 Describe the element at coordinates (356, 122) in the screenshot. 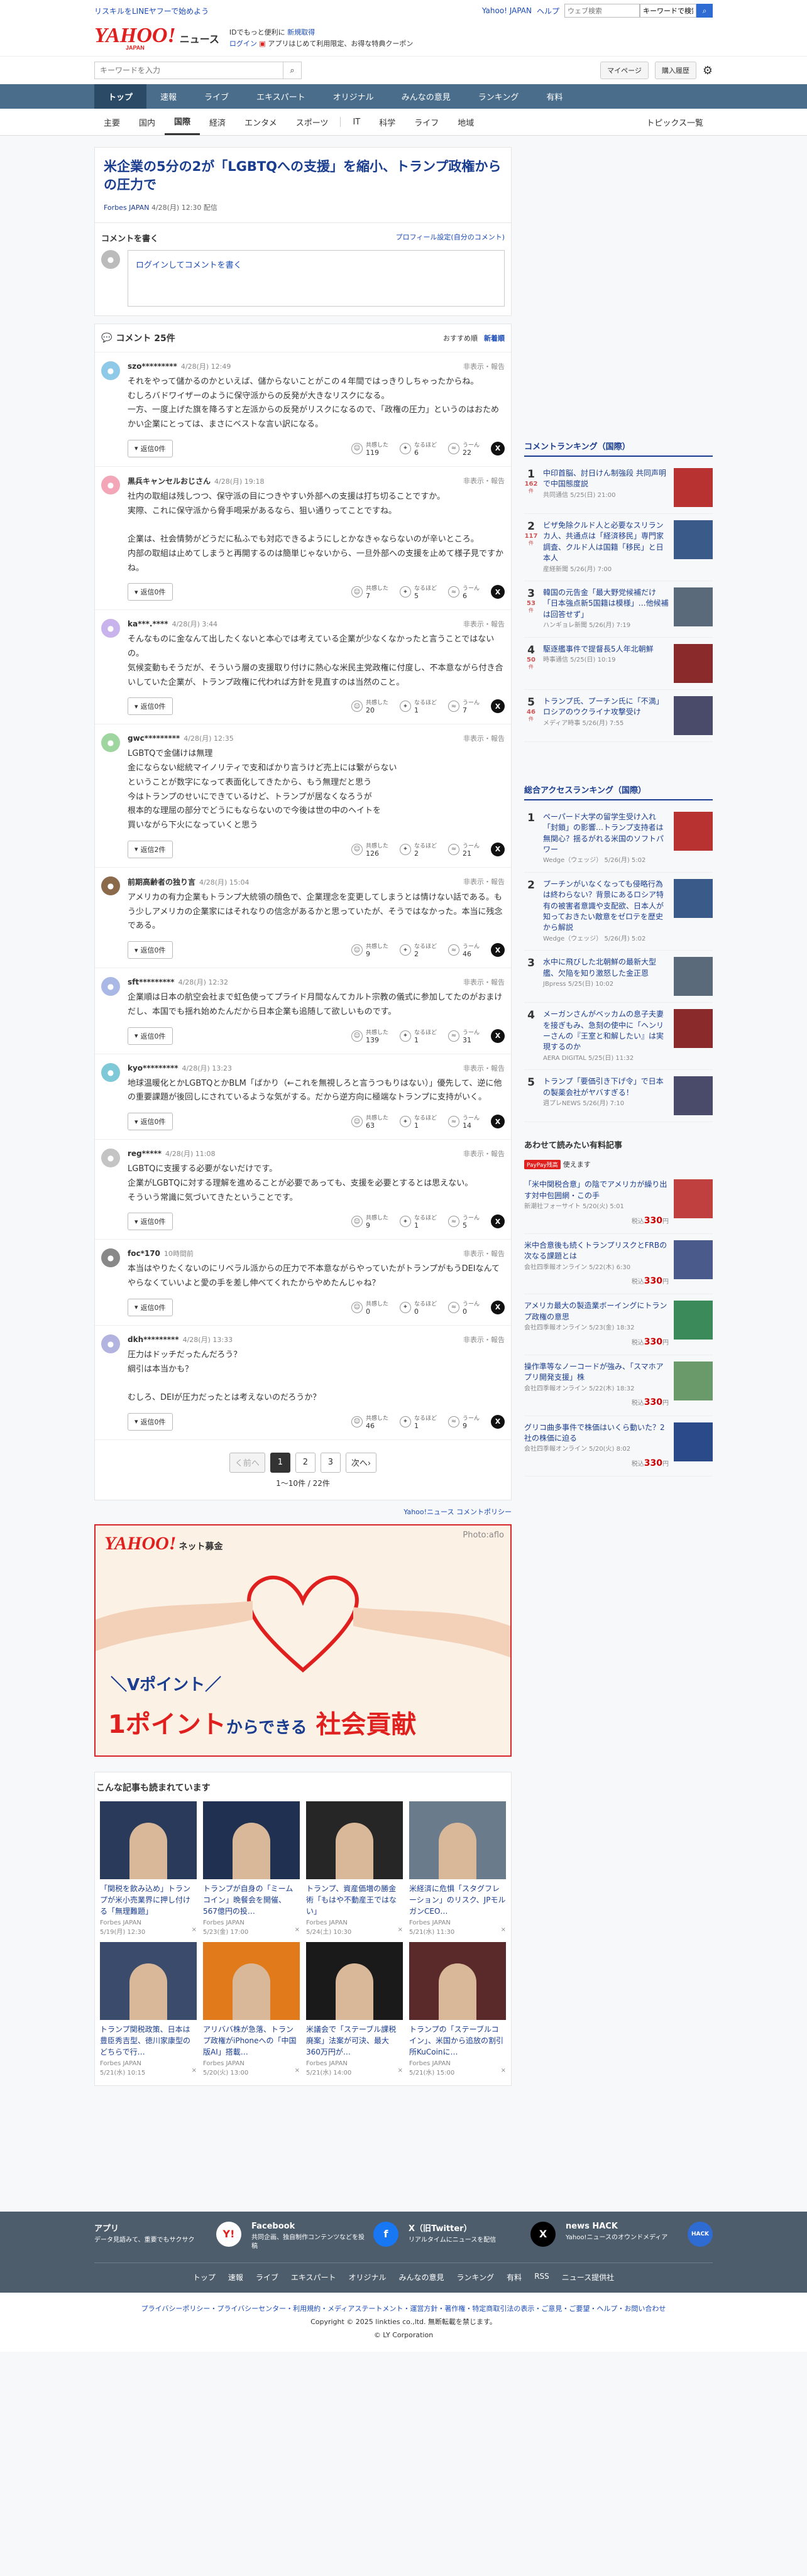

I see `snav-it: IT` at that location.